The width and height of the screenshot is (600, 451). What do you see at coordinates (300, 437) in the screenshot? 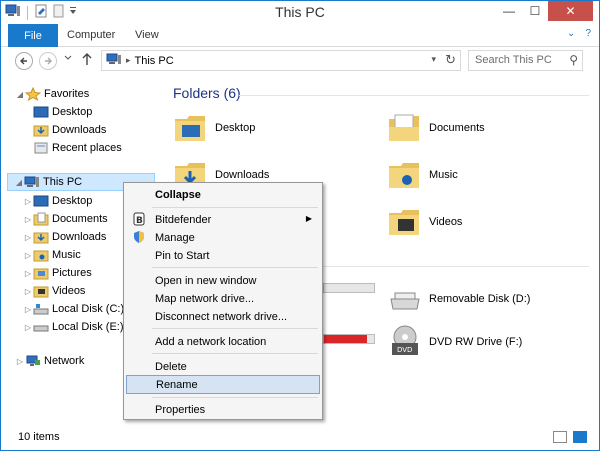
I see `status-bar: 10 items` at bounding box center [300, 437].